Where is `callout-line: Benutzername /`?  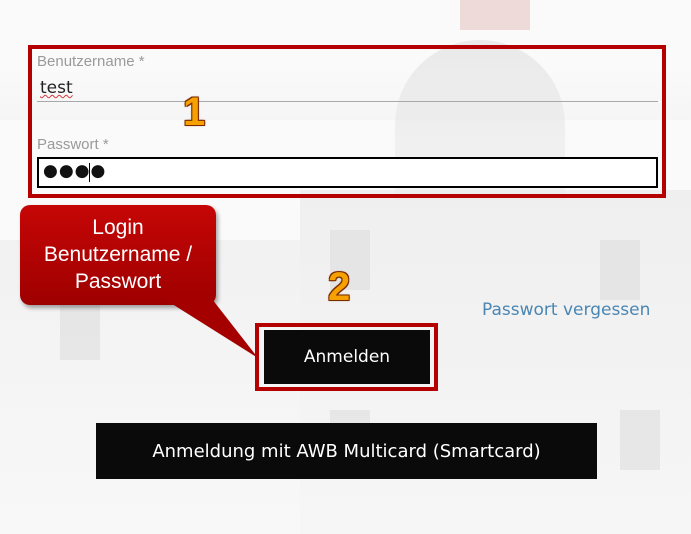
callout-line: Benutzername / is located at coordinates (118, 254).